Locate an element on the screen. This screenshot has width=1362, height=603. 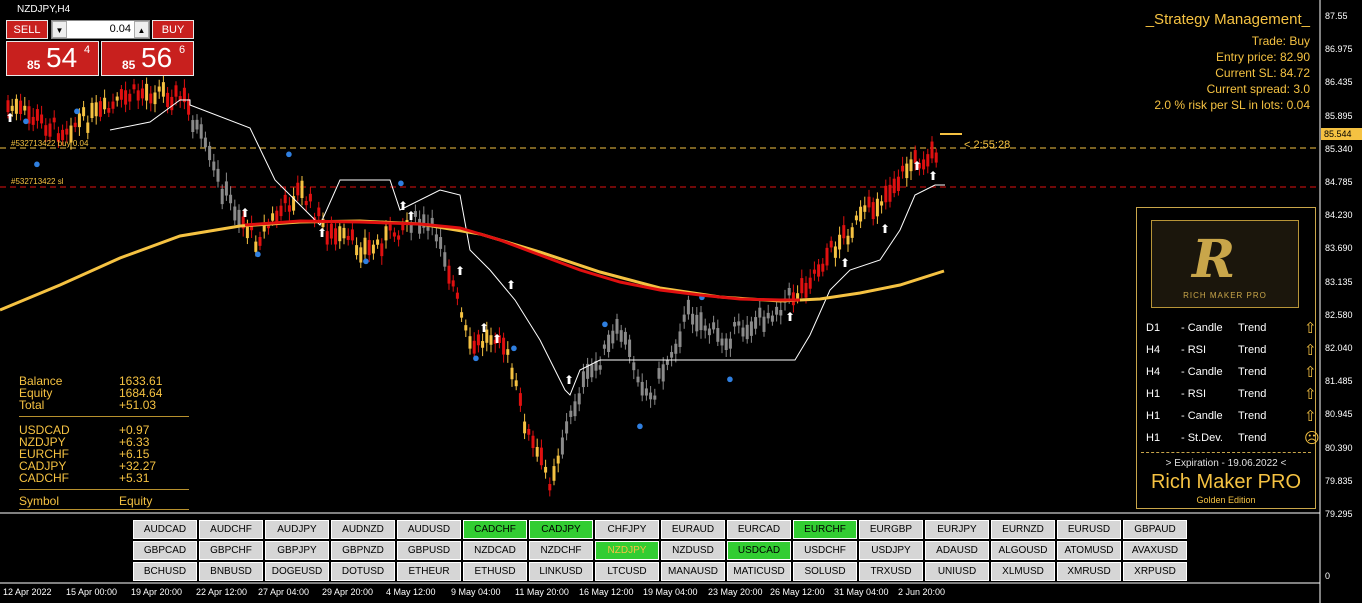
buy-button: BUY is located at coordinates (173, 29).